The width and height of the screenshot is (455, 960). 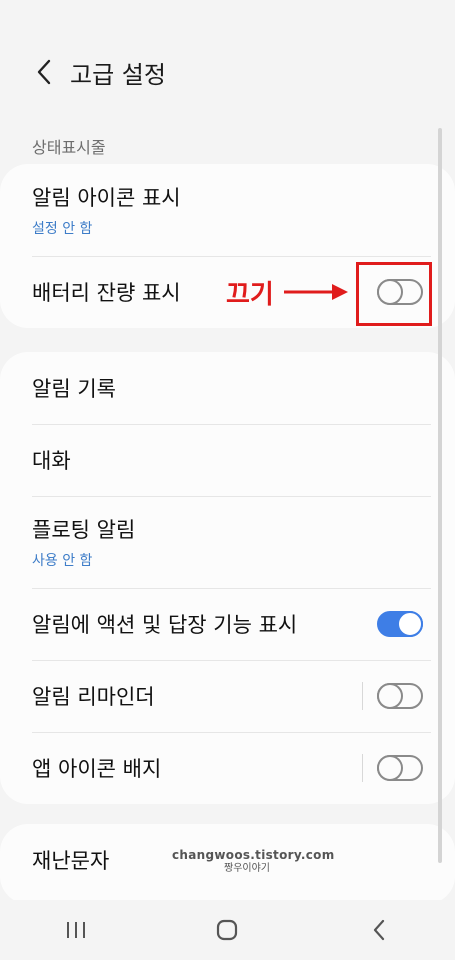 I want to click on watermark-name: 짱우이야기, so click(x=247, y=868).